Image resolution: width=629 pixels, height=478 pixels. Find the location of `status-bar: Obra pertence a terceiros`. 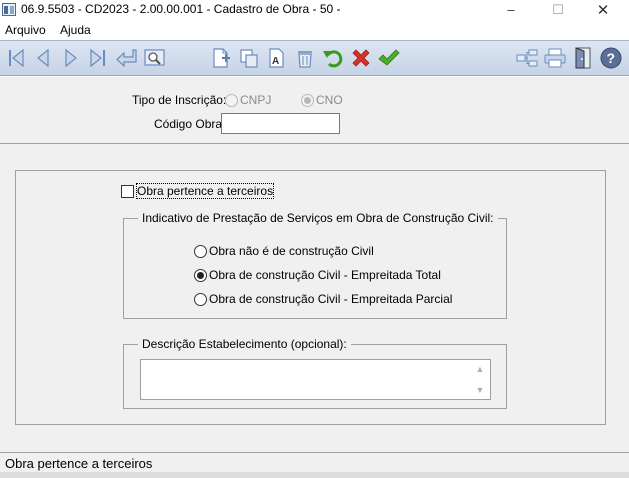

status-bar: Obra pertence a terceiros is located at coordinates (314, 462).